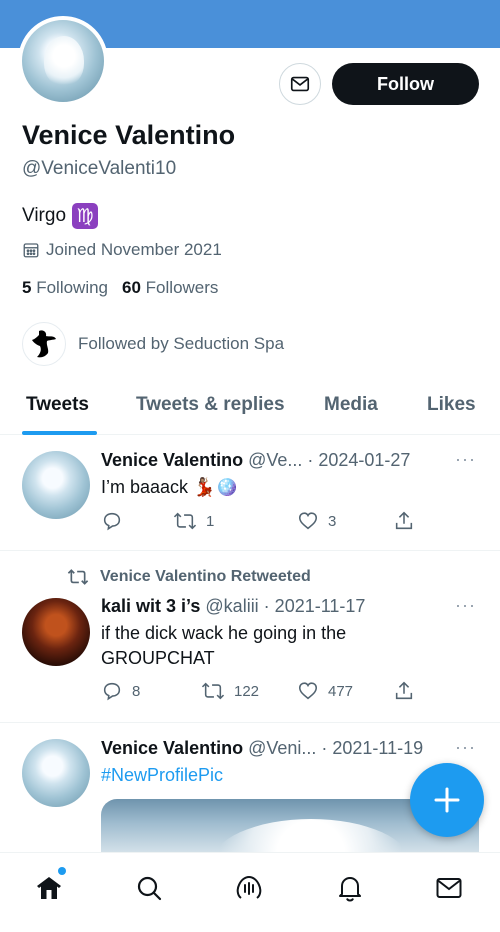  What do you see at coordinates (261, 693) in the screenshot?
I see `tweet-actions: 8 122 477` at bounding box center [261, 693].